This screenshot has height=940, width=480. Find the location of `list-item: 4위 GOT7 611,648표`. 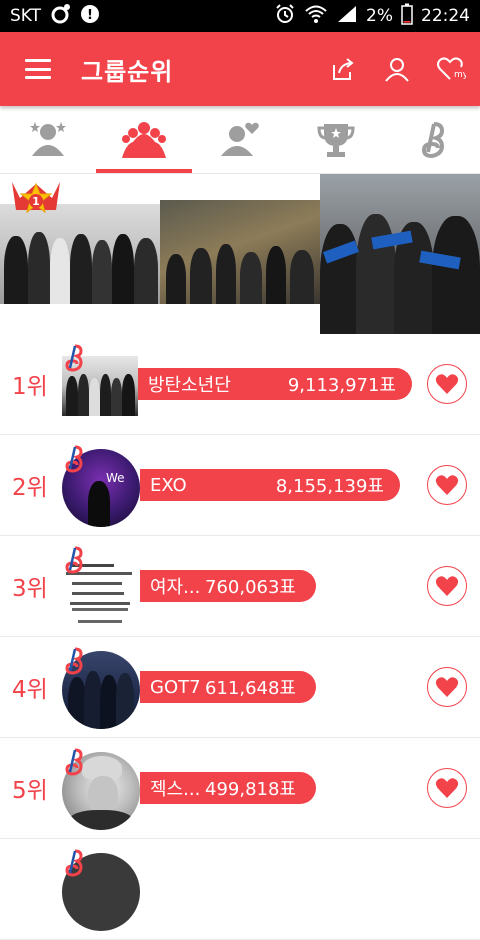

list-item: 4위 GOT7 611,648표 is located at coordinates (240, 687).